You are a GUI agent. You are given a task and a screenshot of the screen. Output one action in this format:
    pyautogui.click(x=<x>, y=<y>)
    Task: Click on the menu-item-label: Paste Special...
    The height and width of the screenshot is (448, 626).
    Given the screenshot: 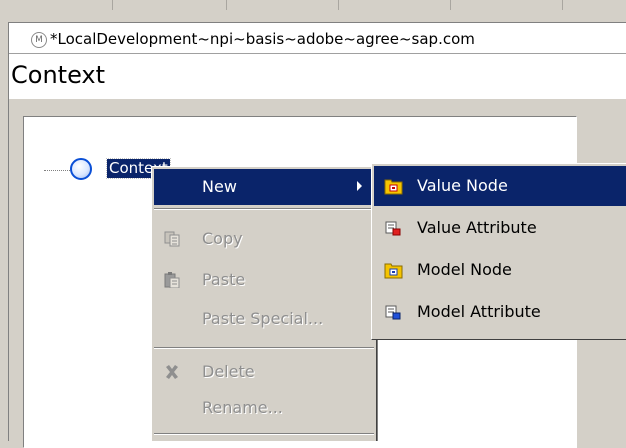 What is the action you would take?
    pyautogui.click(x=263, y=318)
    